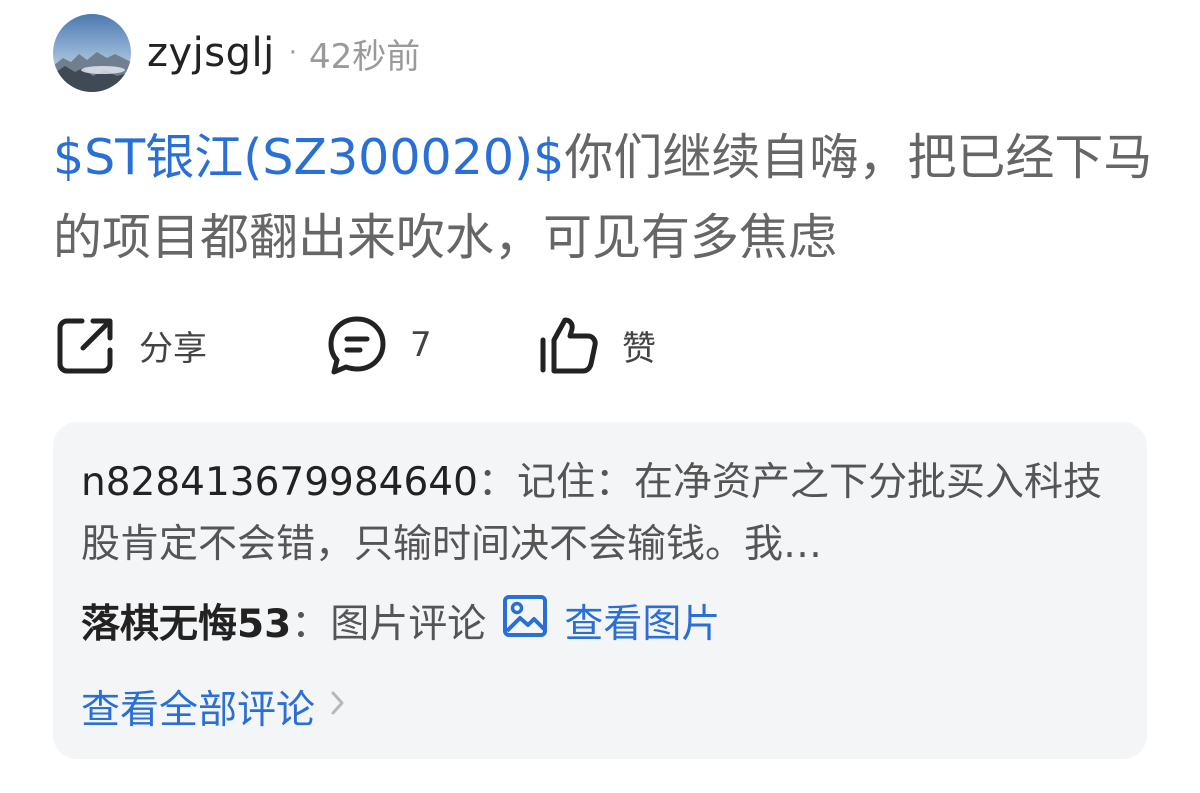 The width and height of the screenshot is (1200, 793). I want to click on chevron-right-icon, so click(338, 707).